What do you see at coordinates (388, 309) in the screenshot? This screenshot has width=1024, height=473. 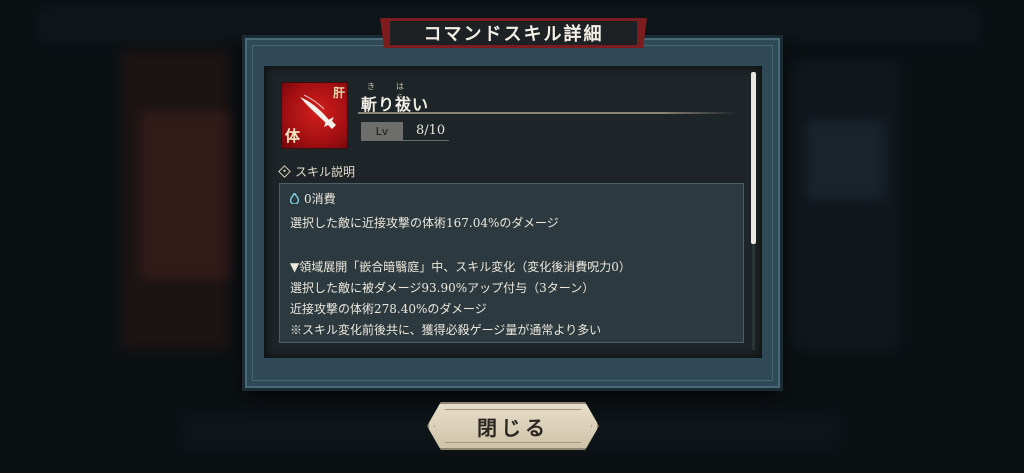 I see `description-line: 近接攻撃の体術278.40%のダメージ` at bounding box center [388, 309].